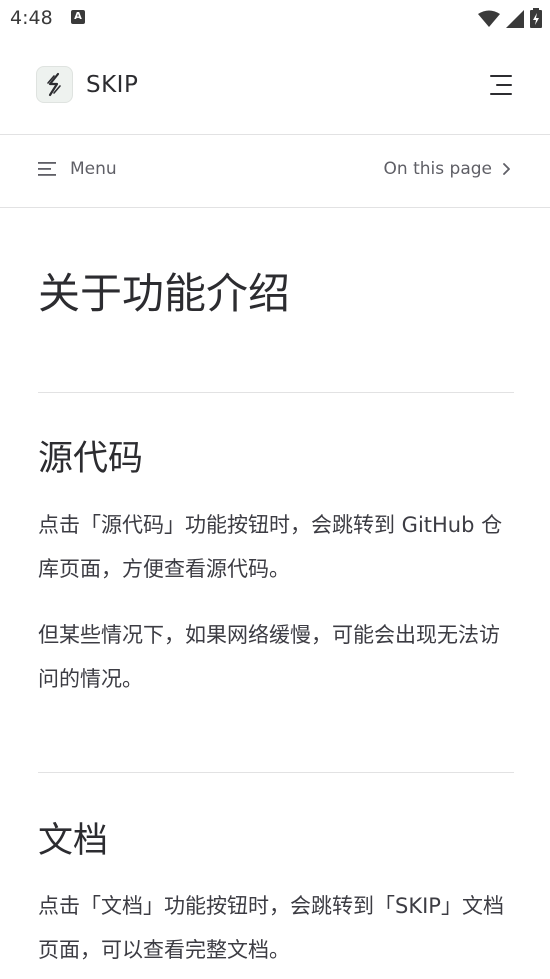  What do you see at coordinates (437, 169) in the screenshot?
I see `on-this-page-label: On this page` at bounding box center [437, 169].